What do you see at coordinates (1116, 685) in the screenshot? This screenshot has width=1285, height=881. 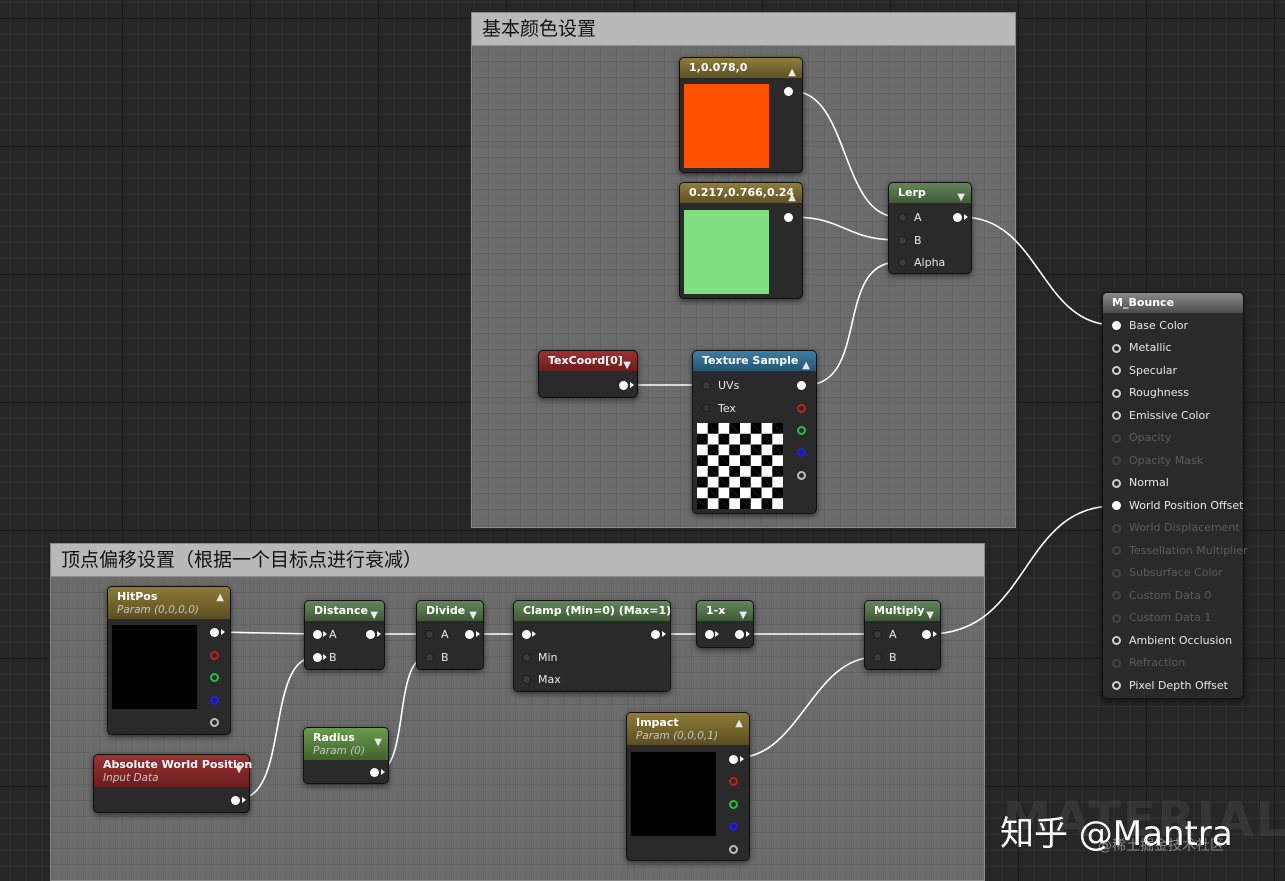 I see `input-pin-pixel-depth-offset` at bounding box center [1116, 685].